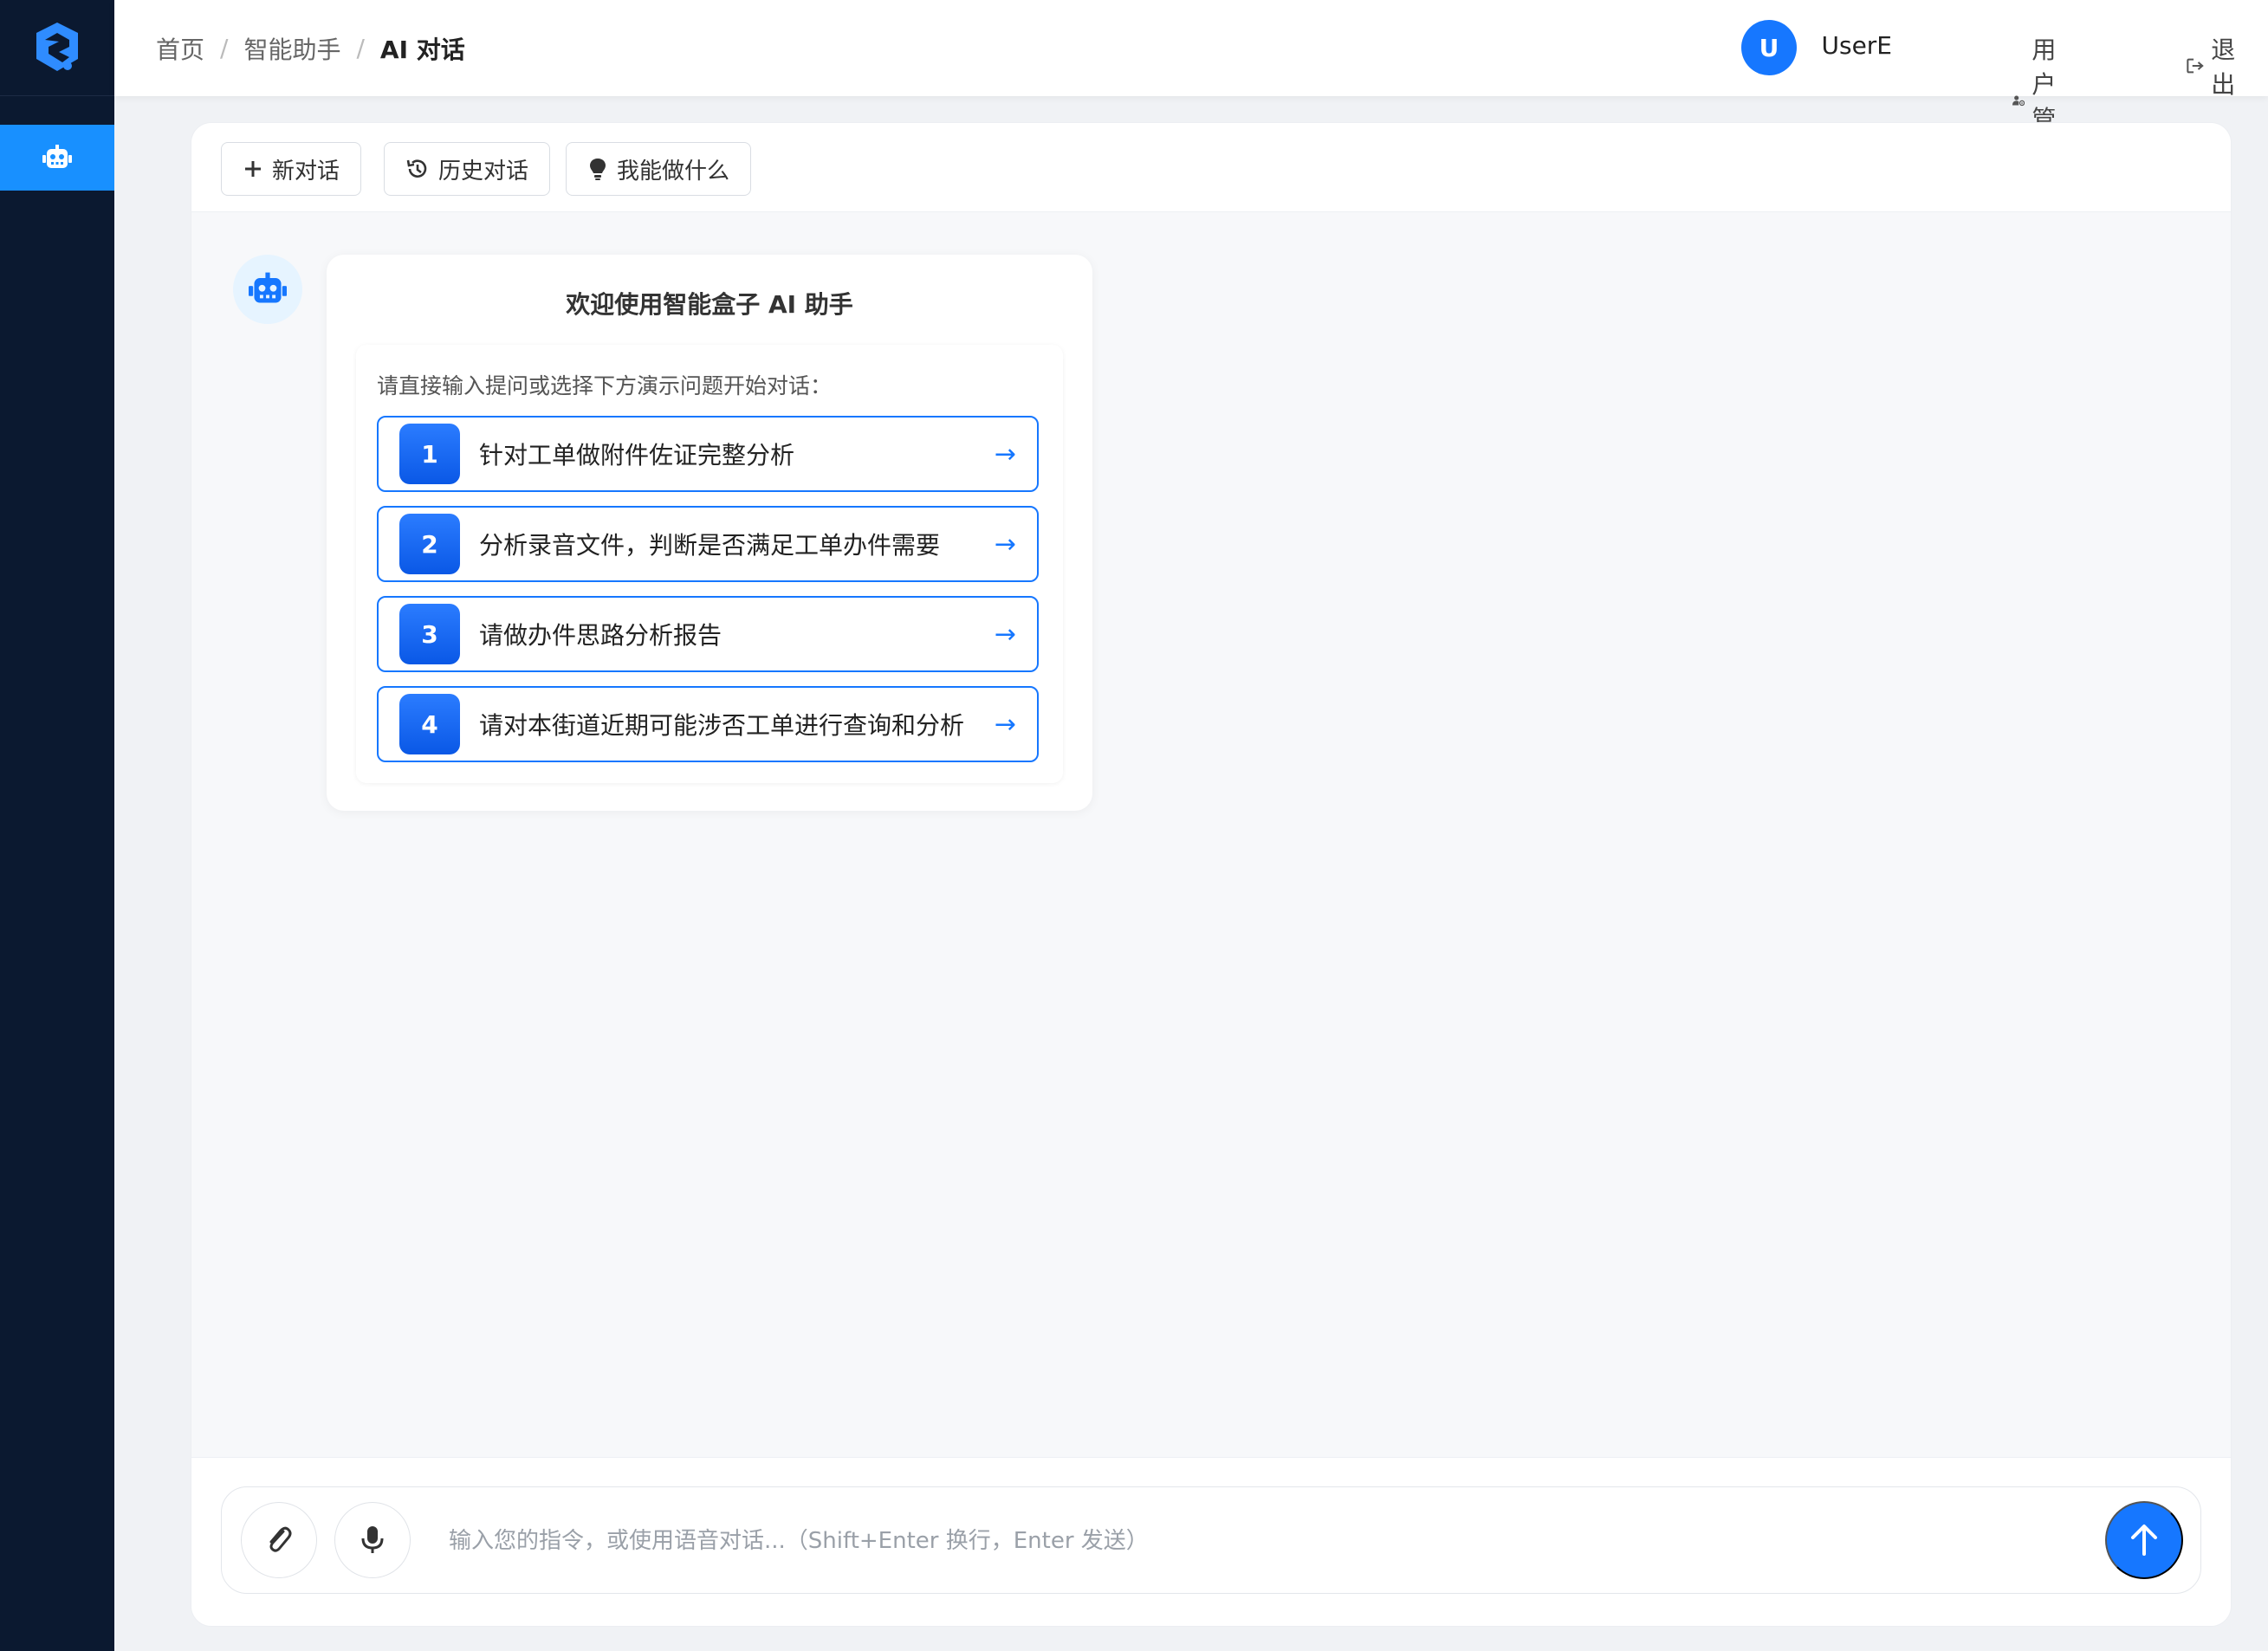  Describe the element at coordinates (1228, 1541) in the screenshot. I see `chat-input` at that location.